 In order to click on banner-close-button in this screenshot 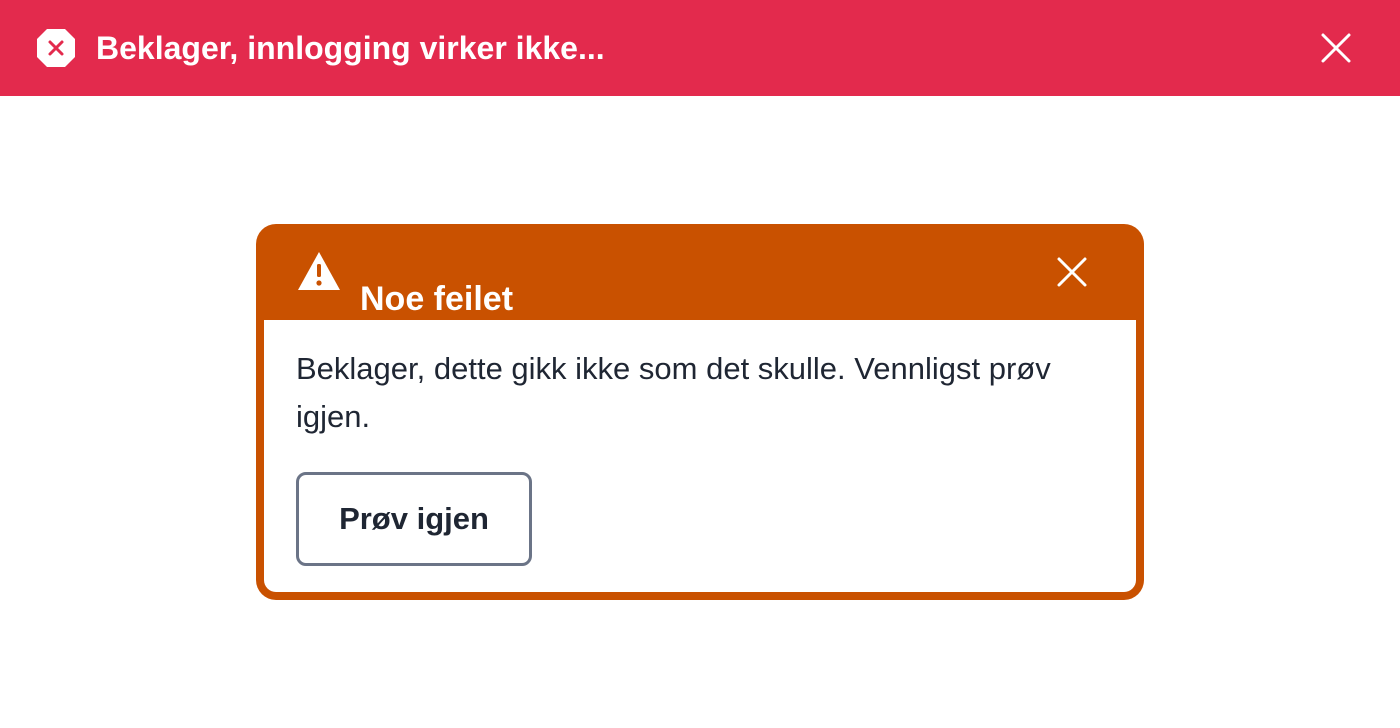, I will do `click(1336, 48)`.